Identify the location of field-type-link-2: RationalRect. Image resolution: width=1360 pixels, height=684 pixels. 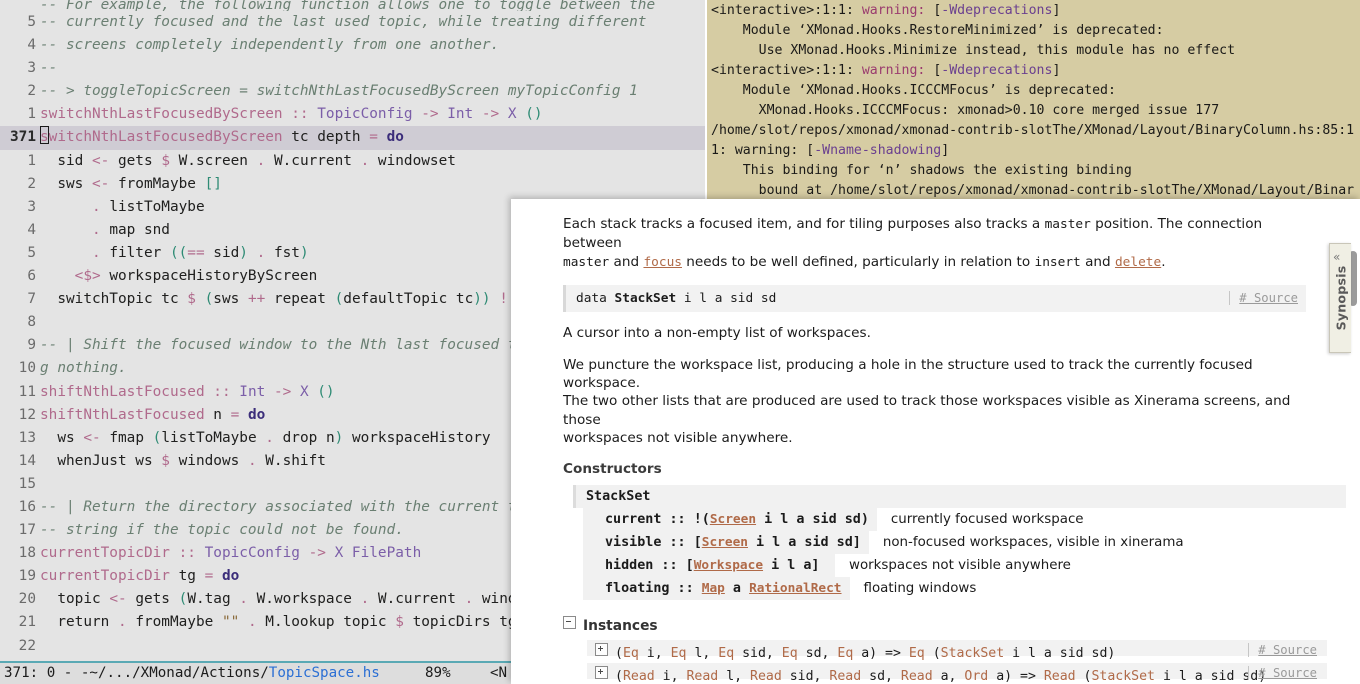
(795, 588).